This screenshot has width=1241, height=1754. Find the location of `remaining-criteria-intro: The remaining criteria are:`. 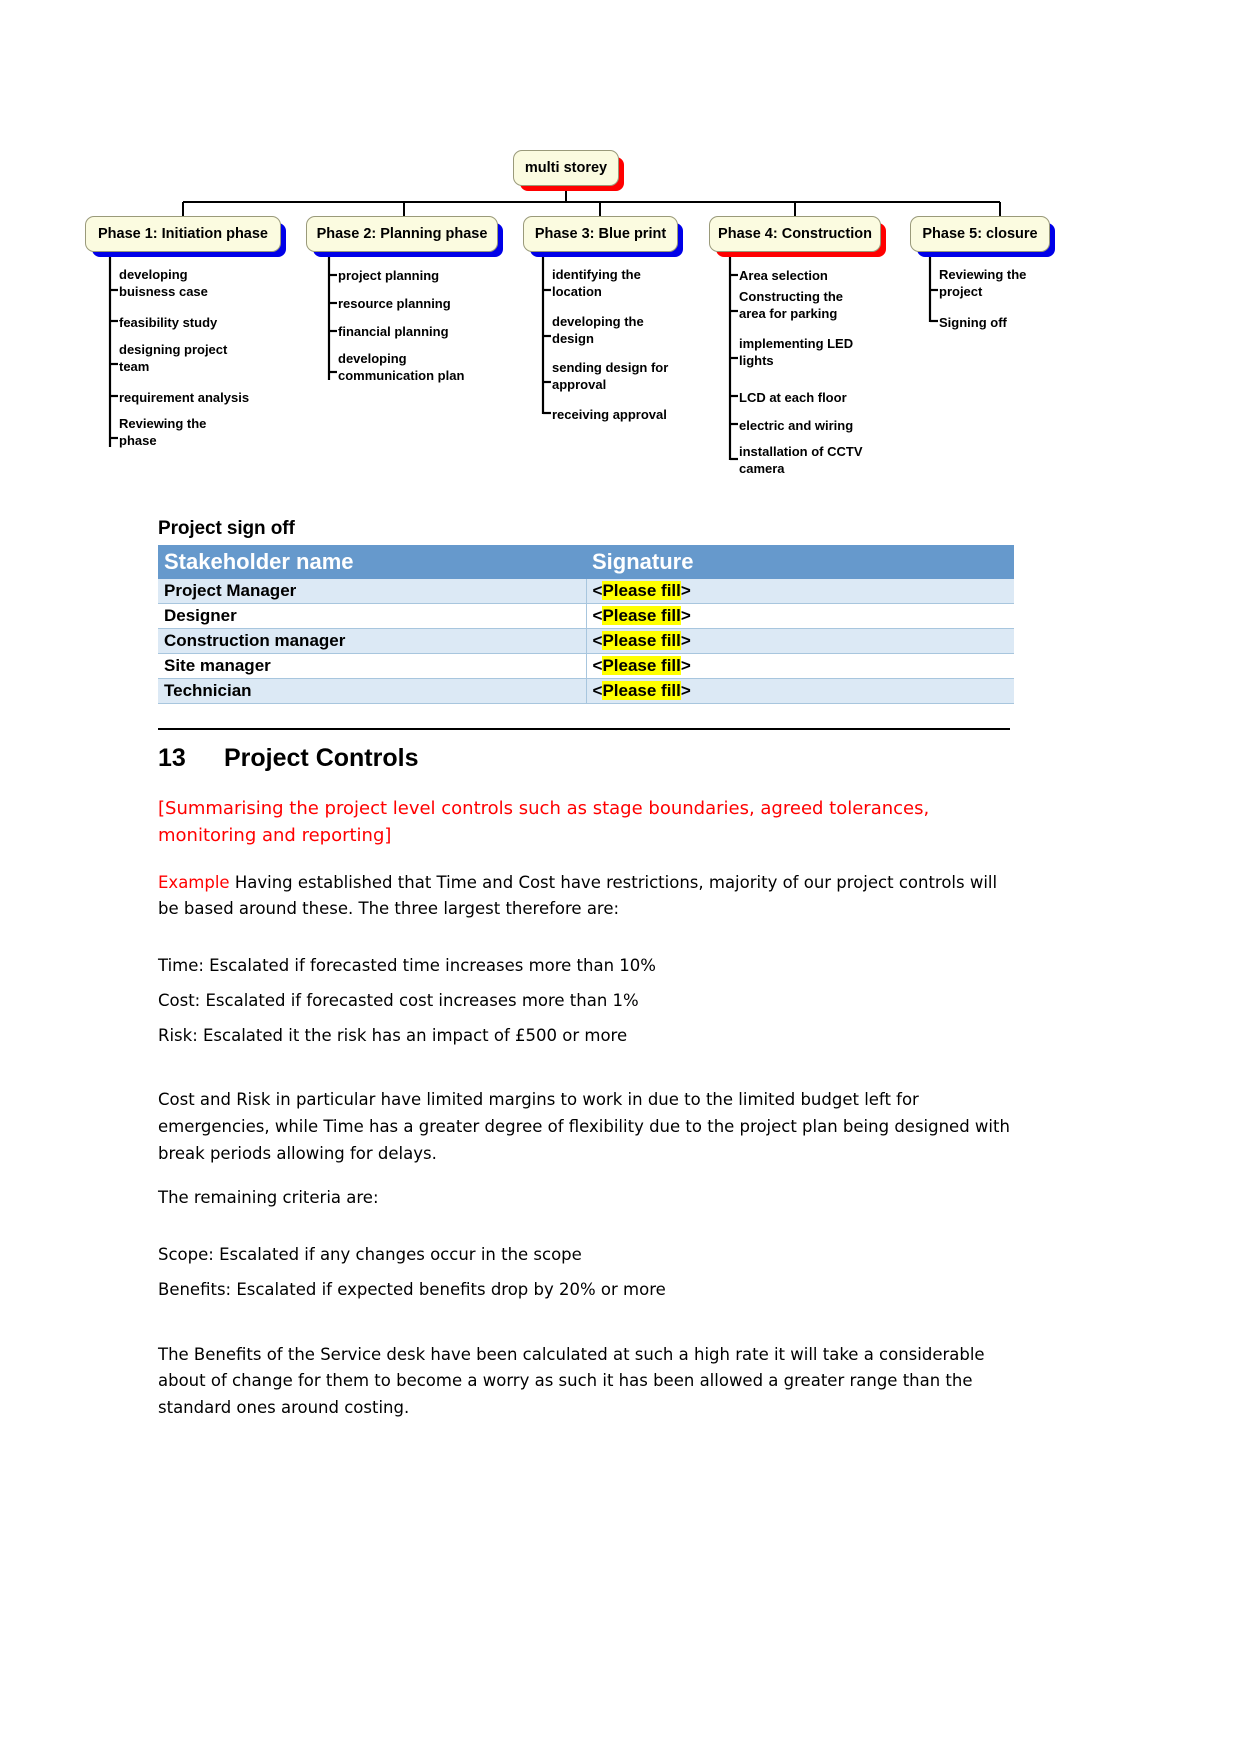

remaining-criteria-intro: The remaining criteria are: is located at coordinates (268, 1198).